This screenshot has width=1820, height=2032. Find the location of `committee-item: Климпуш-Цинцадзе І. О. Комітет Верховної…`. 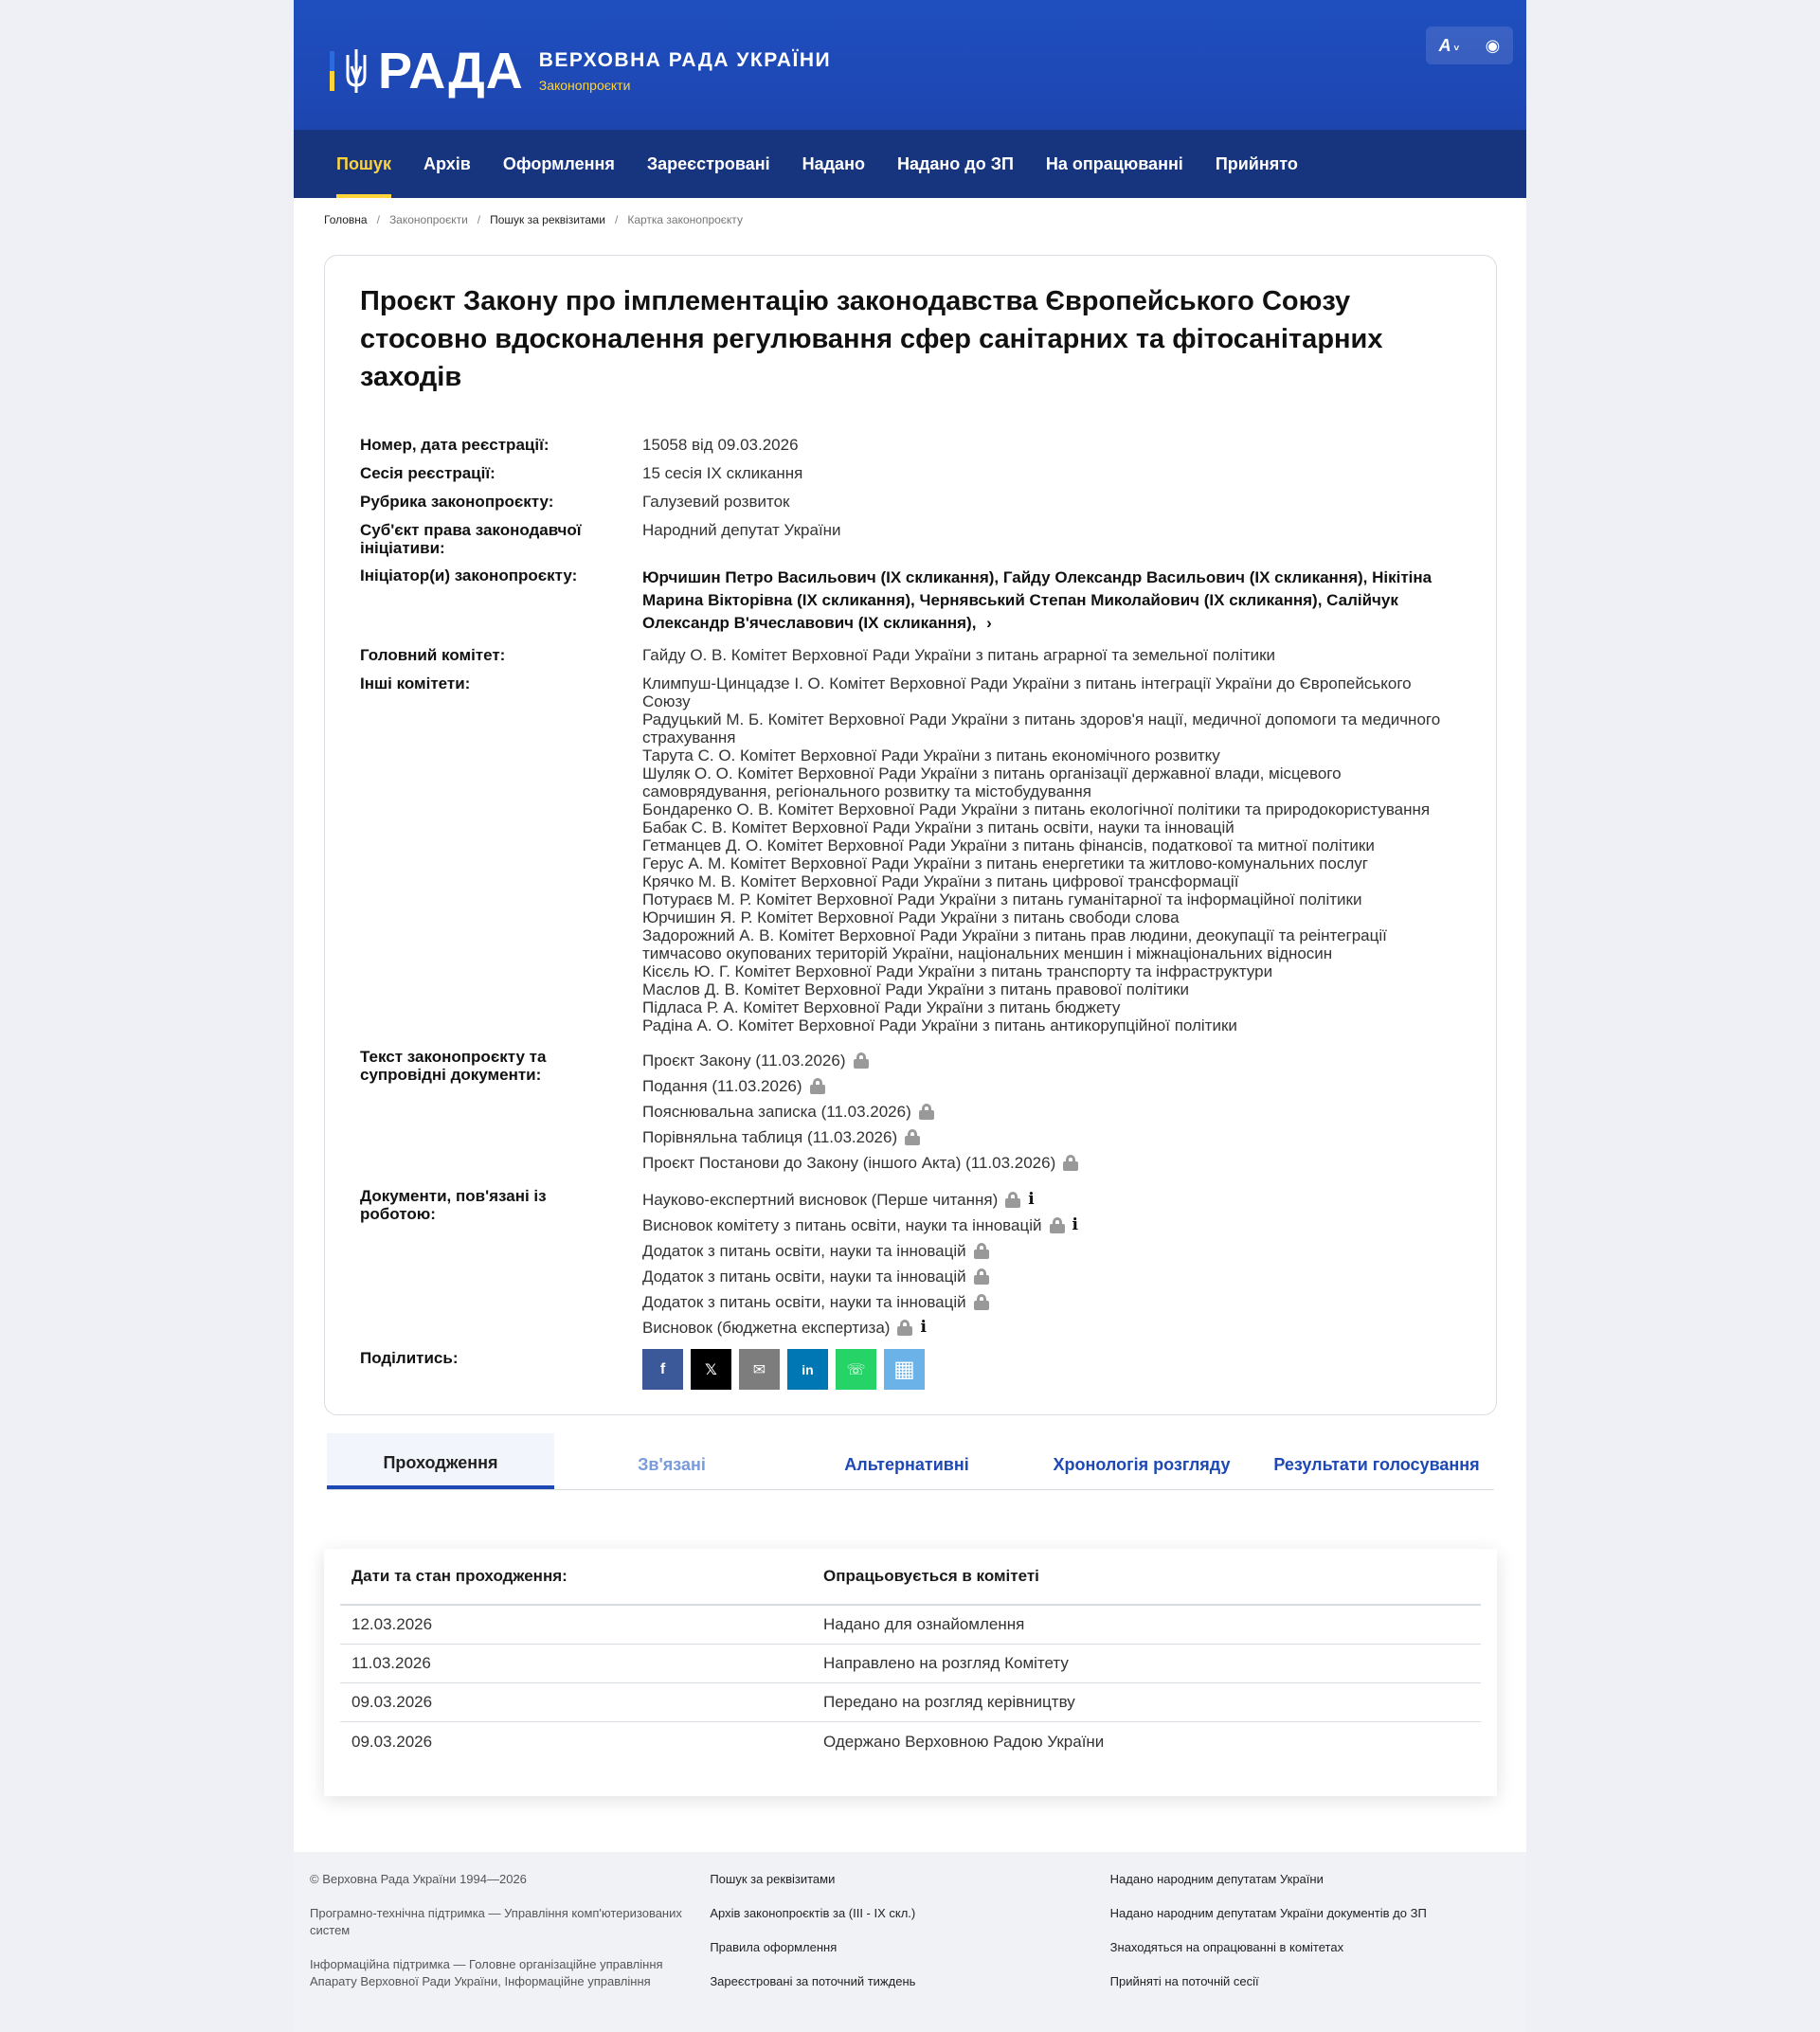

committee-item: Климпуш-Цинцадзе І. О. Комітет Верховної… is located at coordinates (1027, 692).